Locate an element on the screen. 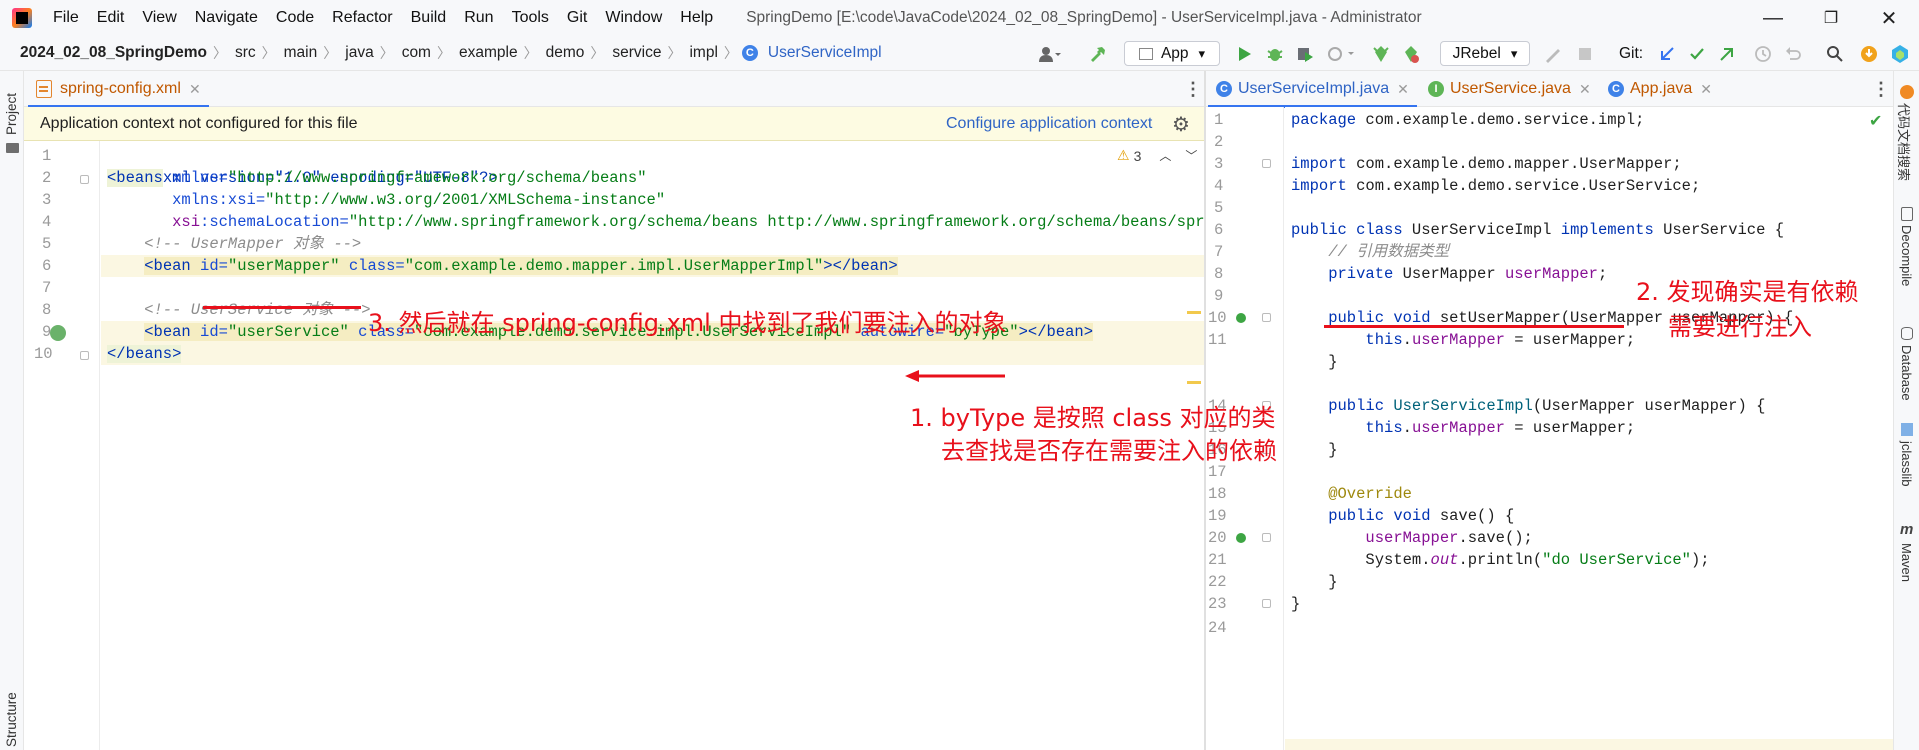 The image size is (1919, 750). menu-git: Git is located at coordinates (577, 18).